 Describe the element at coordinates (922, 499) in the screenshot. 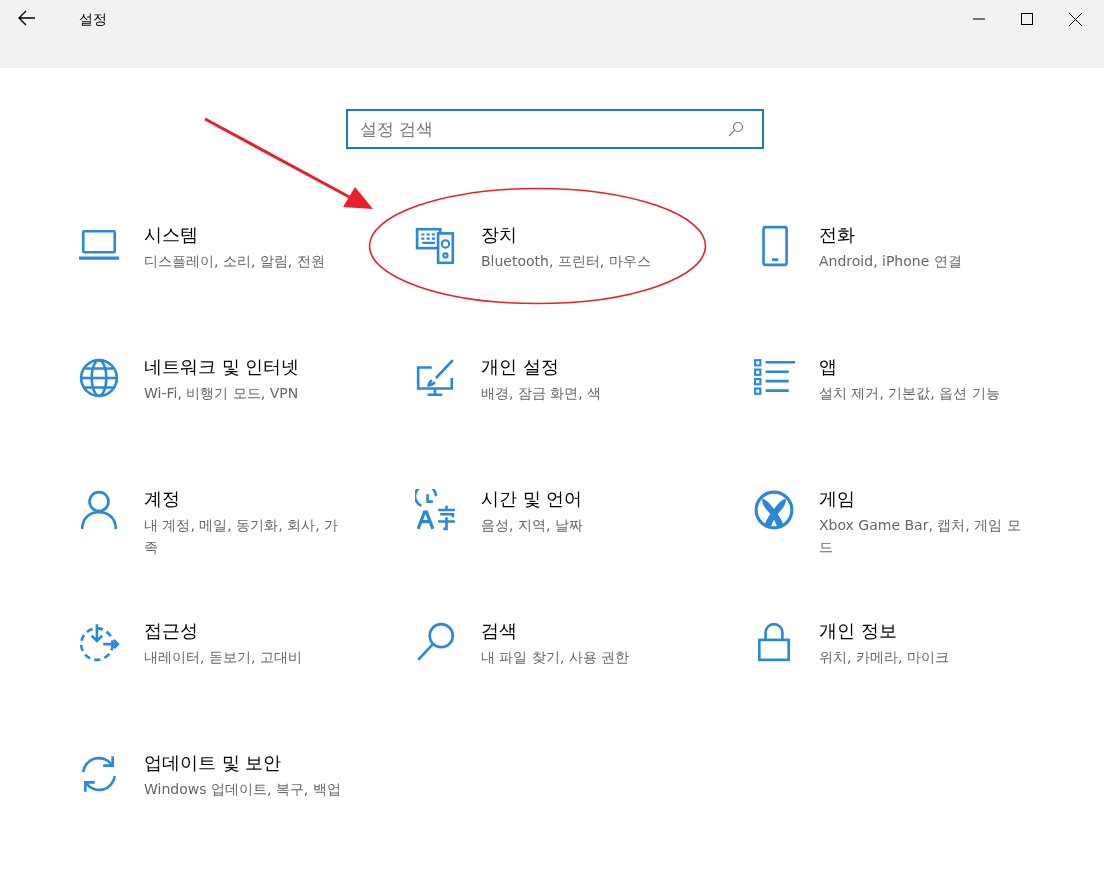

I see `category-title: 게임` at that location.